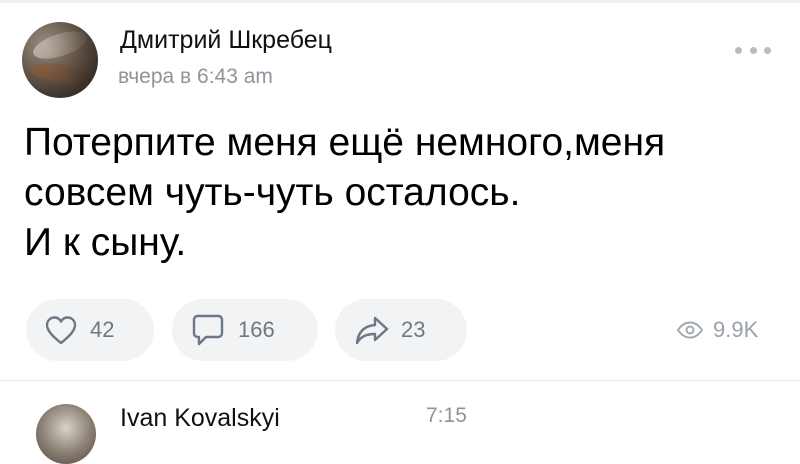 The image size is (800, 464). What do you see at coordinates (413, 329) in the screenshot?
I see `share-count: 23` at bounding box center [413, 329].